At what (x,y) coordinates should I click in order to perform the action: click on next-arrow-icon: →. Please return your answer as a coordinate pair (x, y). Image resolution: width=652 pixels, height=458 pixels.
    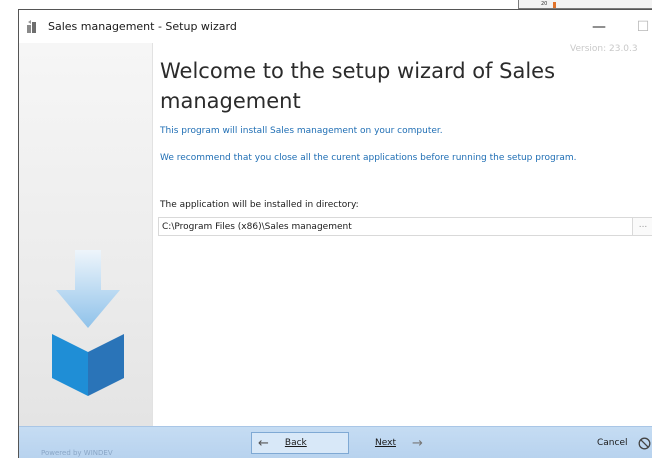
    Looking at the image, I should click on (417, 443).